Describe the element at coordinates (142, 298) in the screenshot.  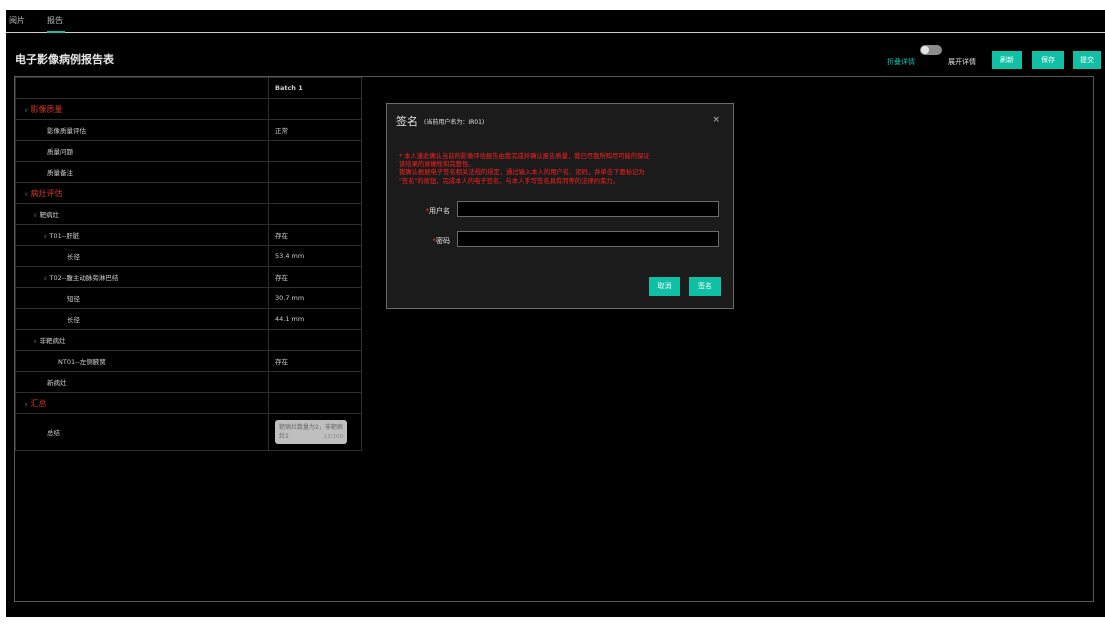
I see `row-label: 短径` at that location.